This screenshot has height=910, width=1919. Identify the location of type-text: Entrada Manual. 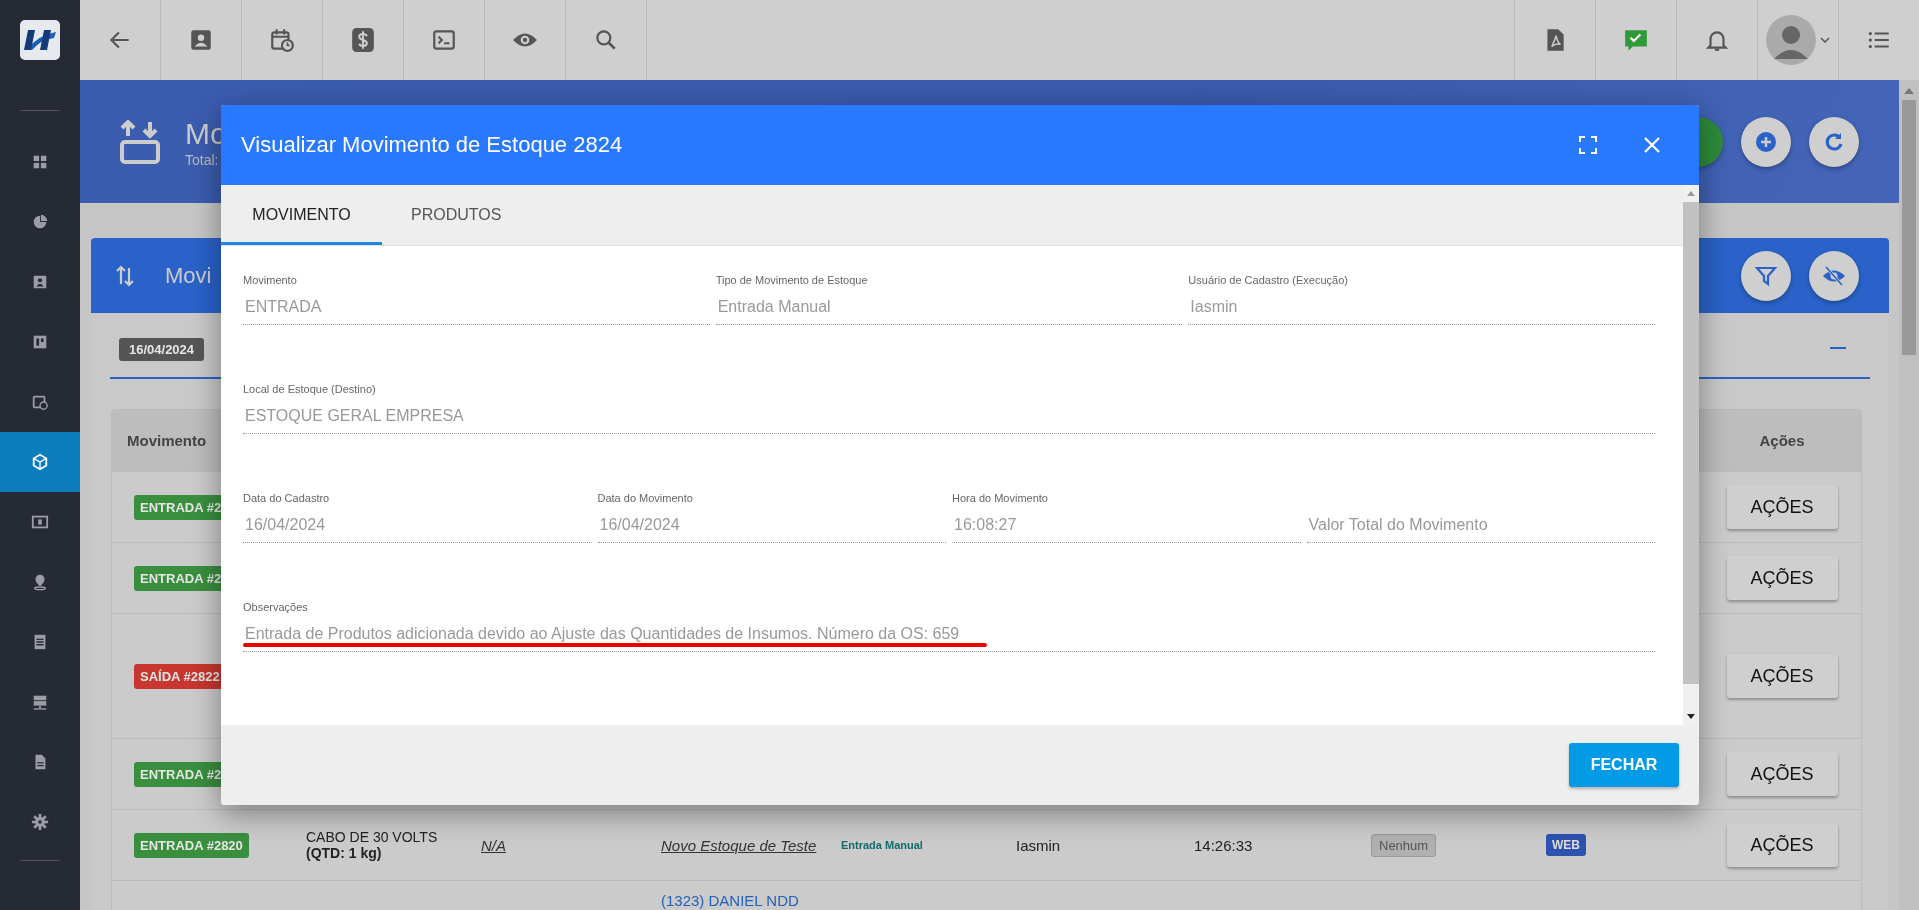
(882, 845).